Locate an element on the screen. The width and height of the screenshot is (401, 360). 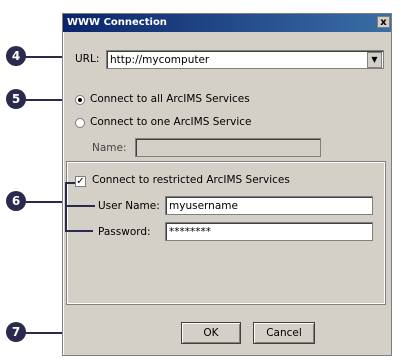
callout-6-bracket-username is located at coordinates (80, 206).